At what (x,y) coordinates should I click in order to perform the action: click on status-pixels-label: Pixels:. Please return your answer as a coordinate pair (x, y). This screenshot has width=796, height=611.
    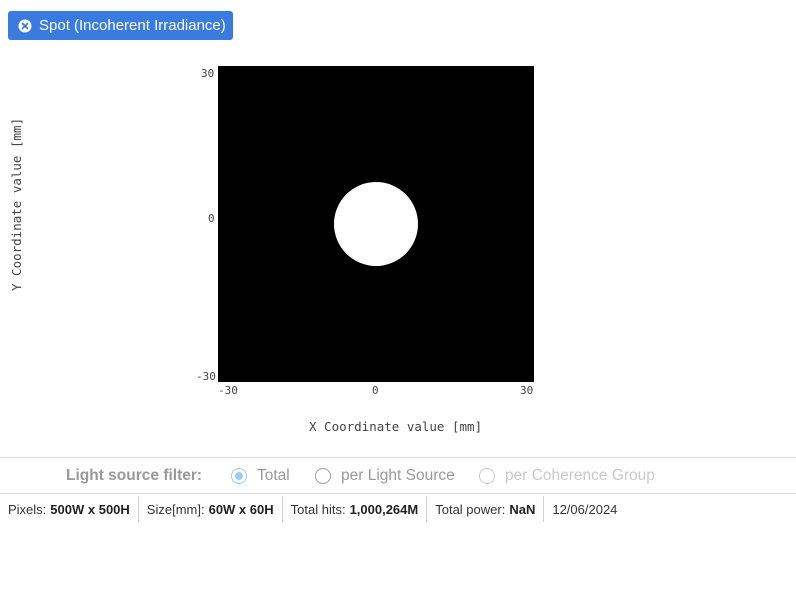
    Looking at the image, I should click on (27, 509).